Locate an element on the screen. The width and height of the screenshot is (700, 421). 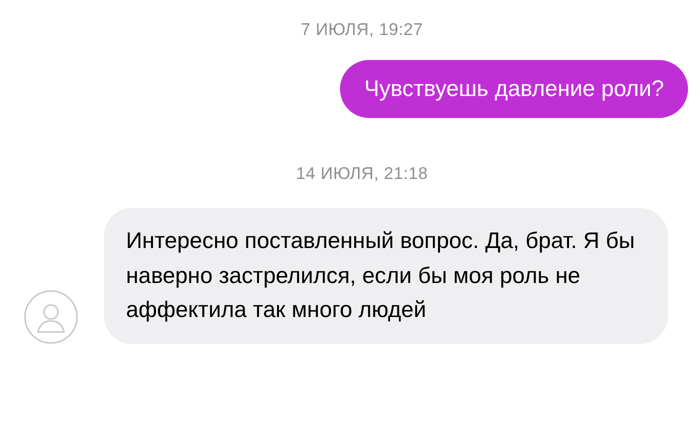
avatar-icon is located at coordinates (51, 317).